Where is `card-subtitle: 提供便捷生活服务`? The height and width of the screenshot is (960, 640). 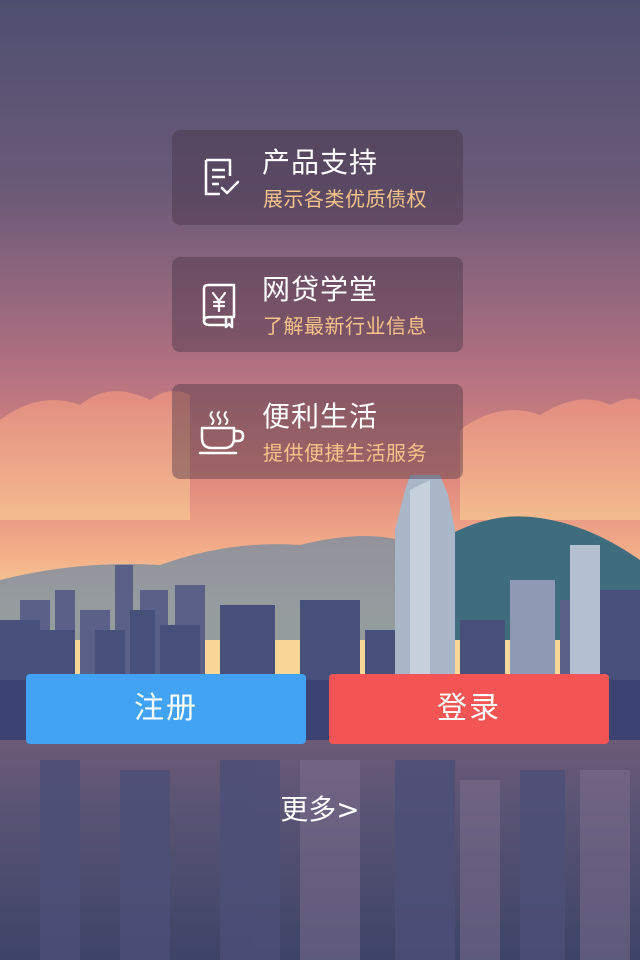 card-subtitle: 提供便捷生活服务 is located at coordinates (345, 453).